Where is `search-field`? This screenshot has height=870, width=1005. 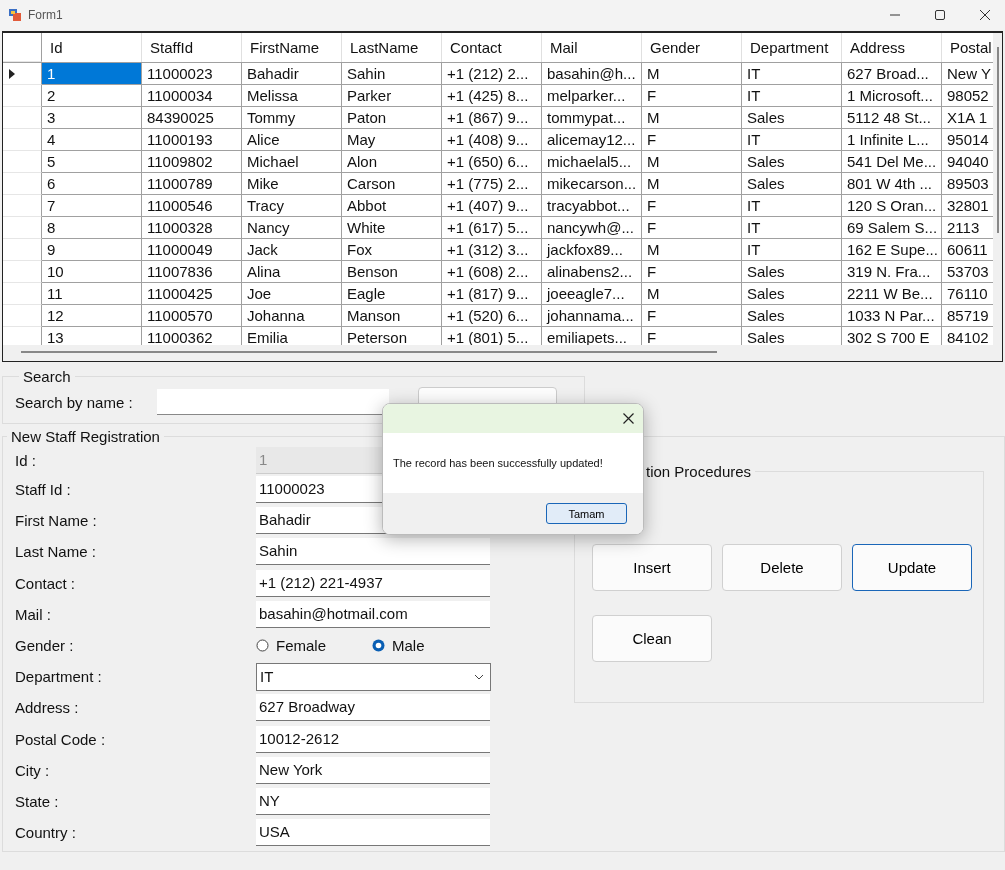
search-field is located at coordinates (273, 402).